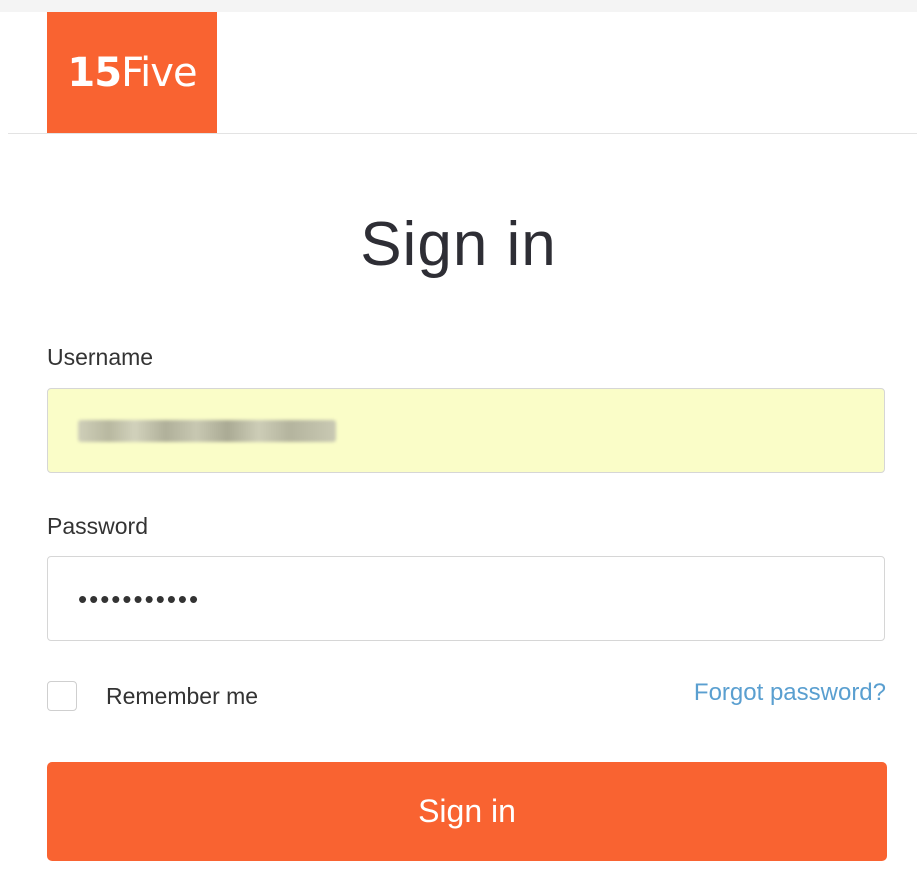  I want to click on remember-me-checkbox, so click(62, 696).